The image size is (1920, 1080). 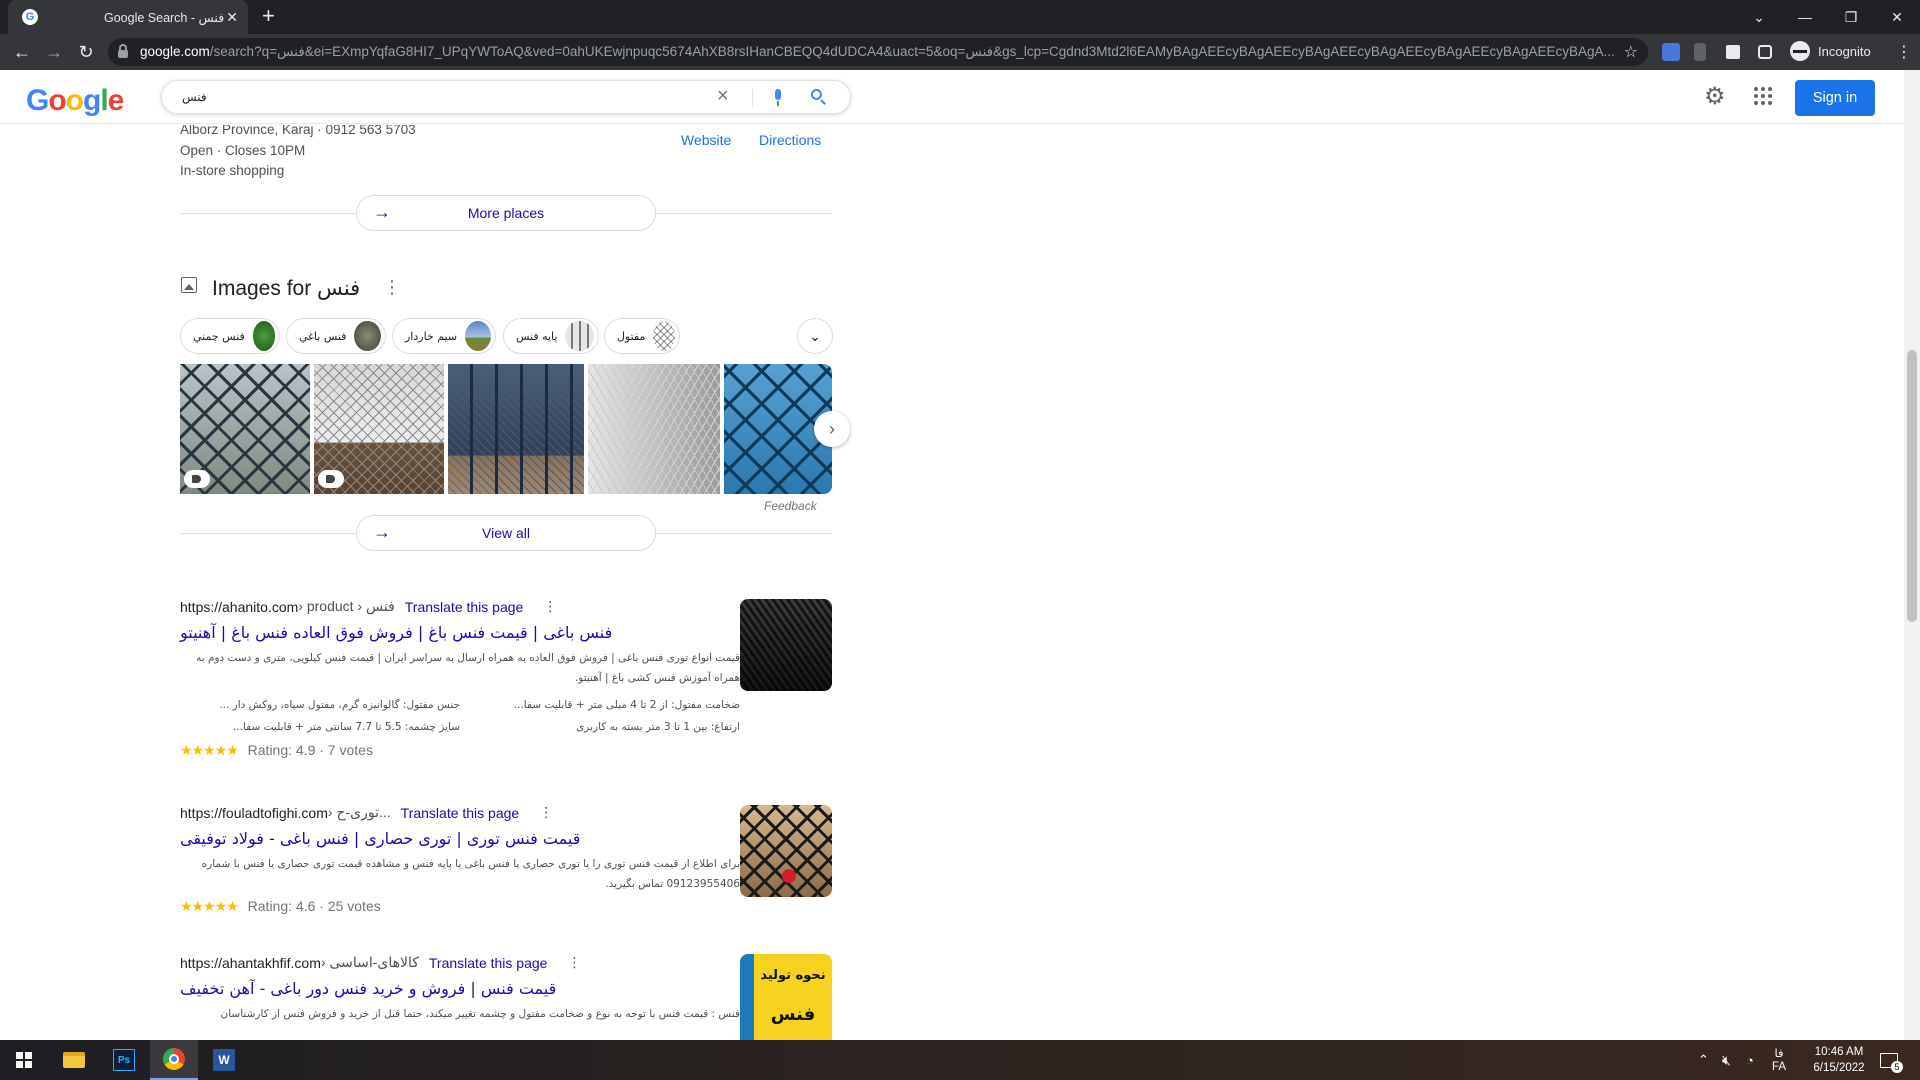 I want to click on result-rating: ★★★★★ Rating: 4.9 · 7 votes, so click(x=276, y=750).